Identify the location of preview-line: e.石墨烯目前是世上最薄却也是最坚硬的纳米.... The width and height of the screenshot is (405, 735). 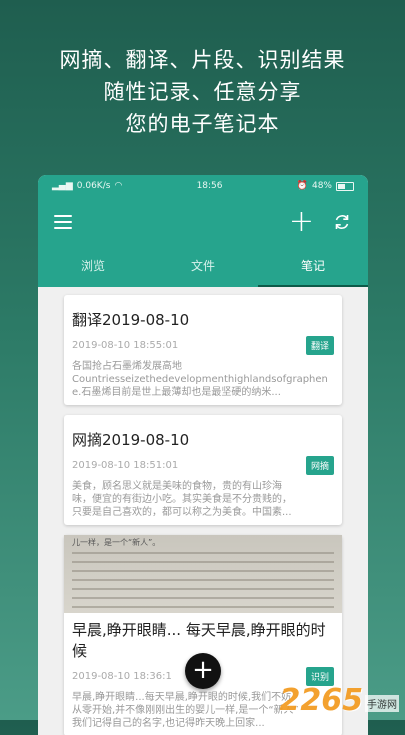
(176, 392).